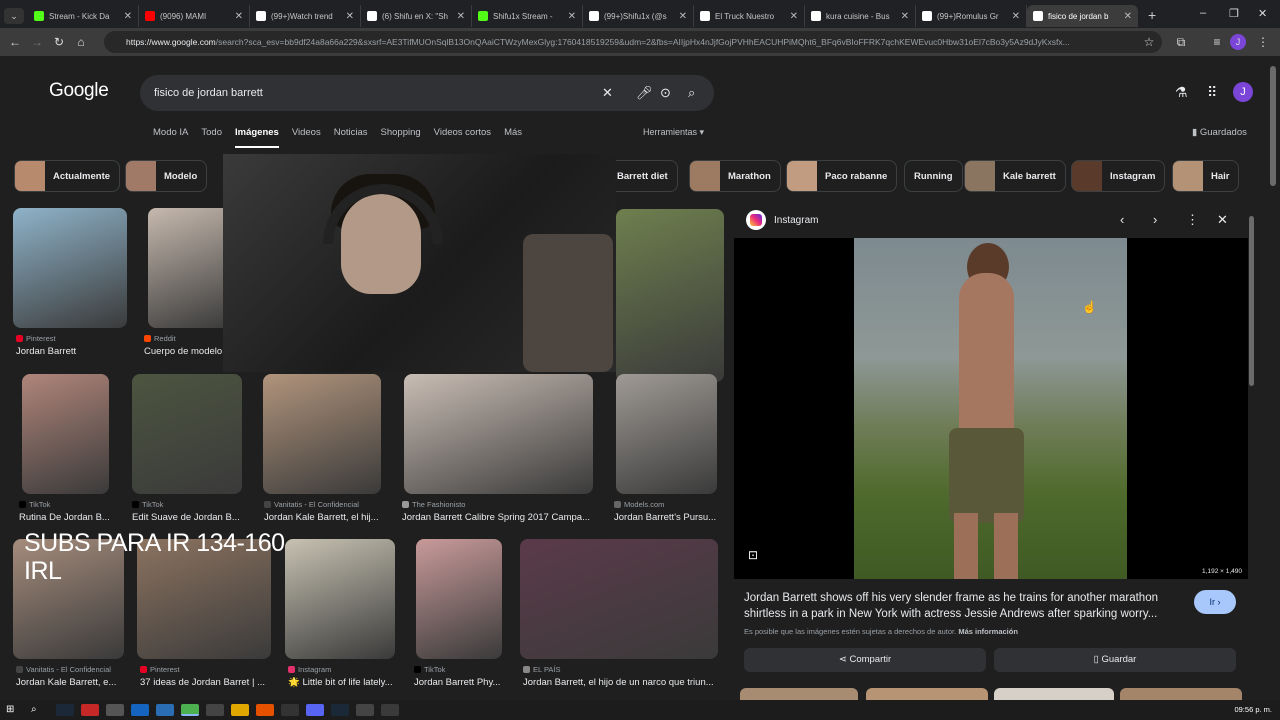  What do you see at coordinates (735, 176) in the screenshot?
I see `related-chip: Marathon` at bounding box center [735, 176].